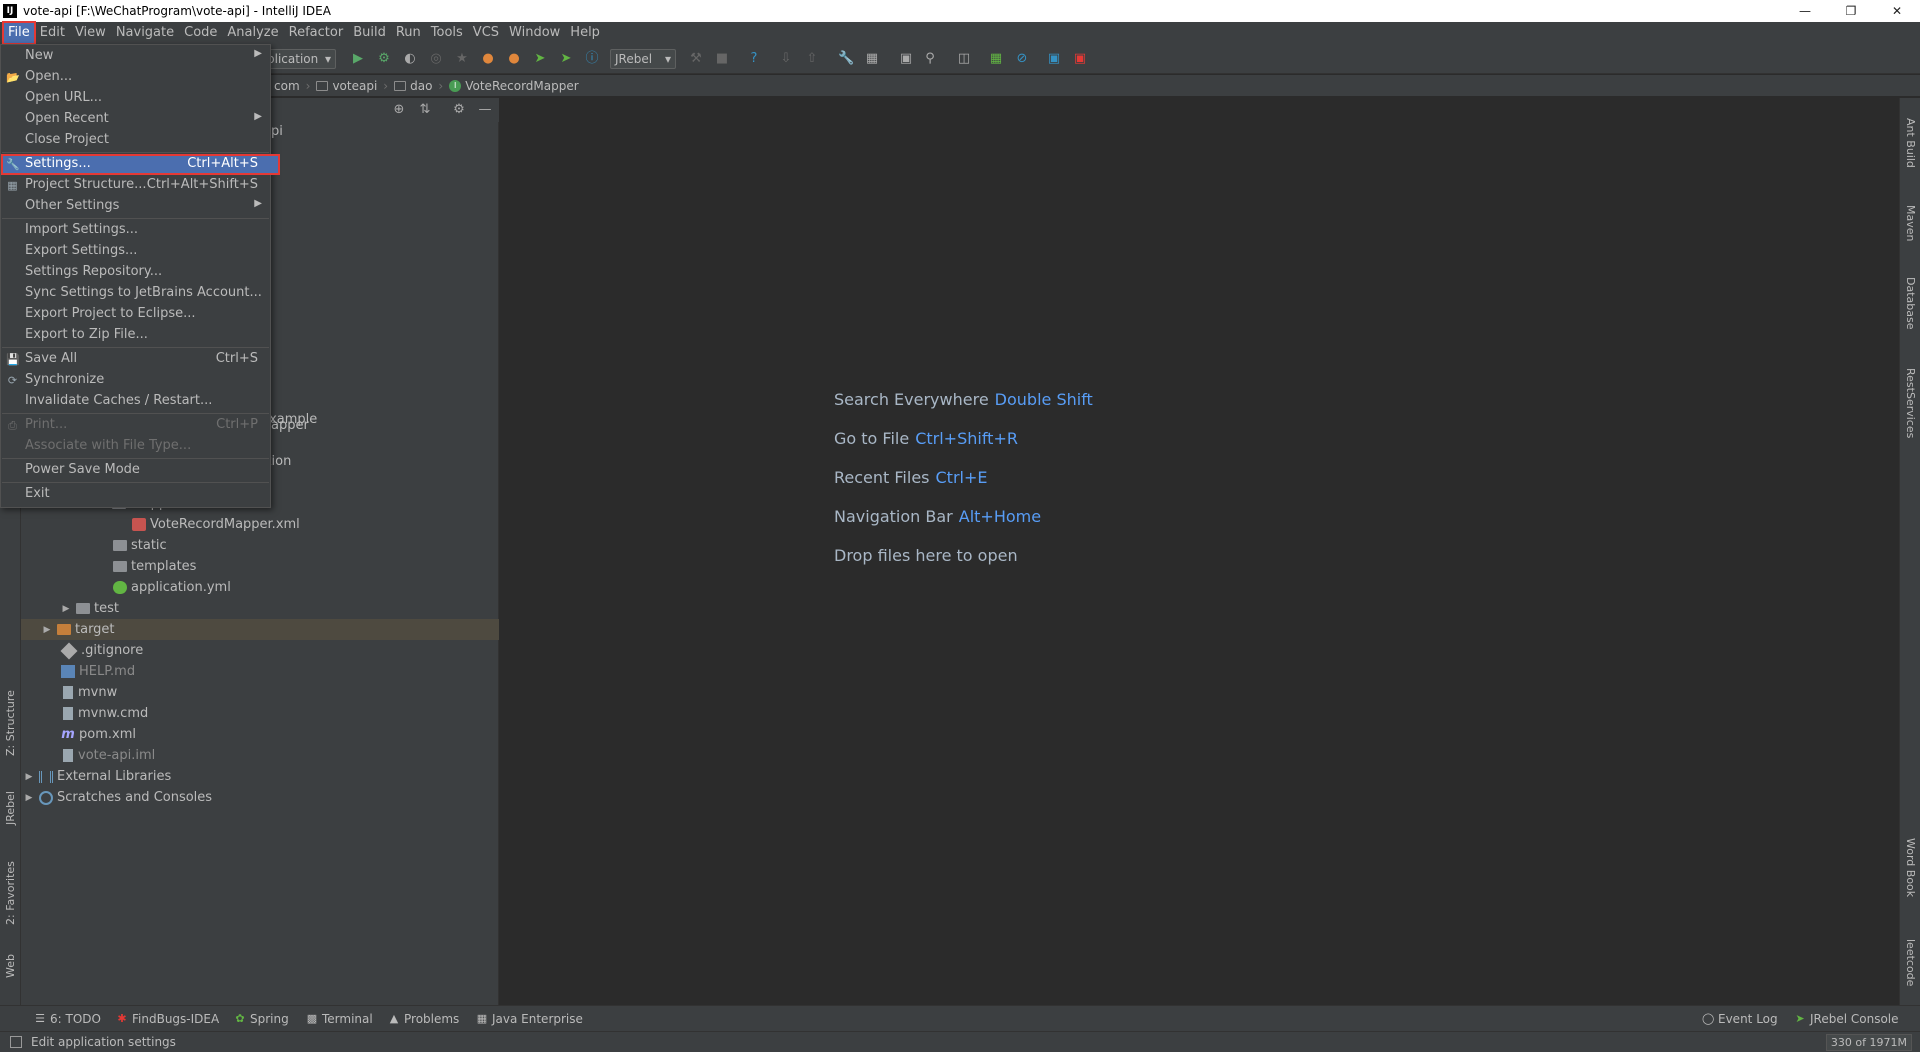  What do you see at coordinates (135, 206) in the screenshot?
I see `menu-item-other-settings: Other Settings ▶` at bounding box center [135, 206].